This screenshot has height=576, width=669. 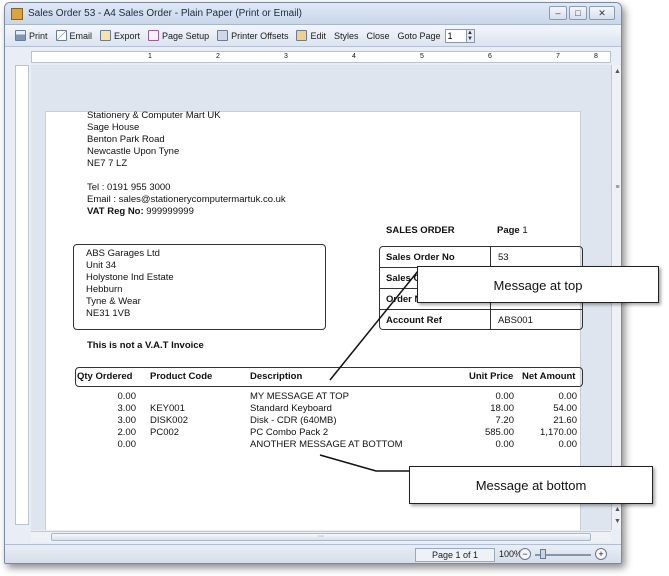 I want to click on status-bar: Page 1 of 1 100% − +, so click(x=313, y=553).